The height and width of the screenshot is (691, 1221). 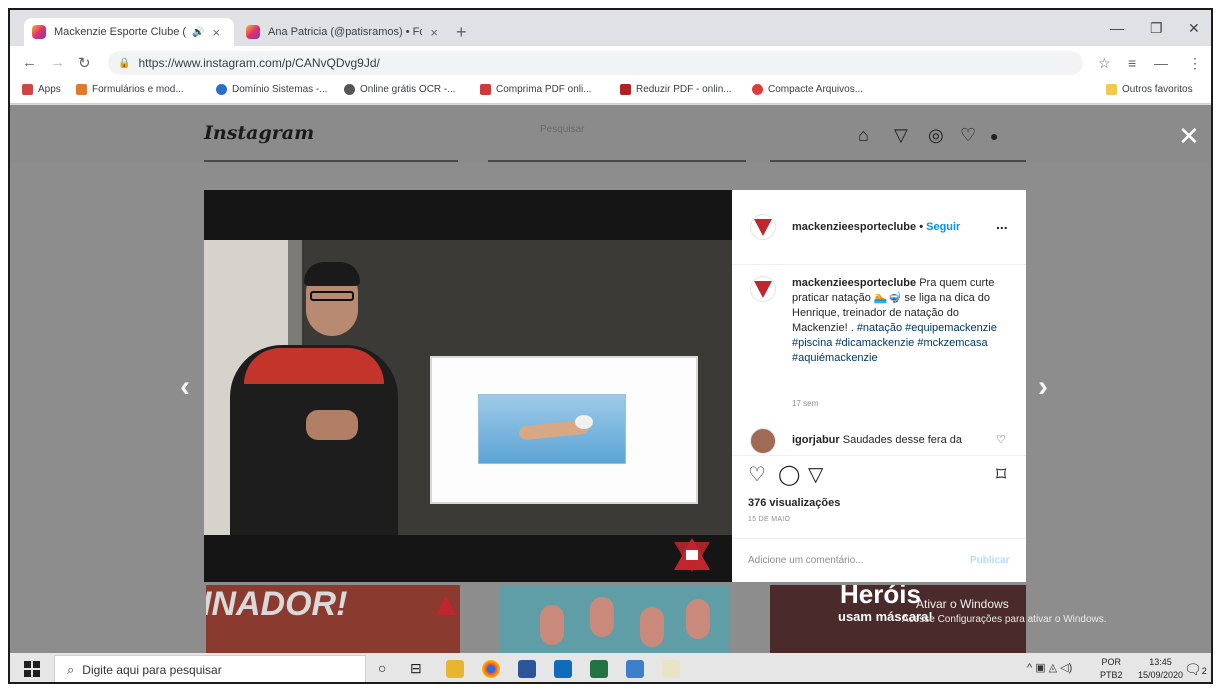 I want to click on minimize-icon: —, so click(x=1117, y=28).